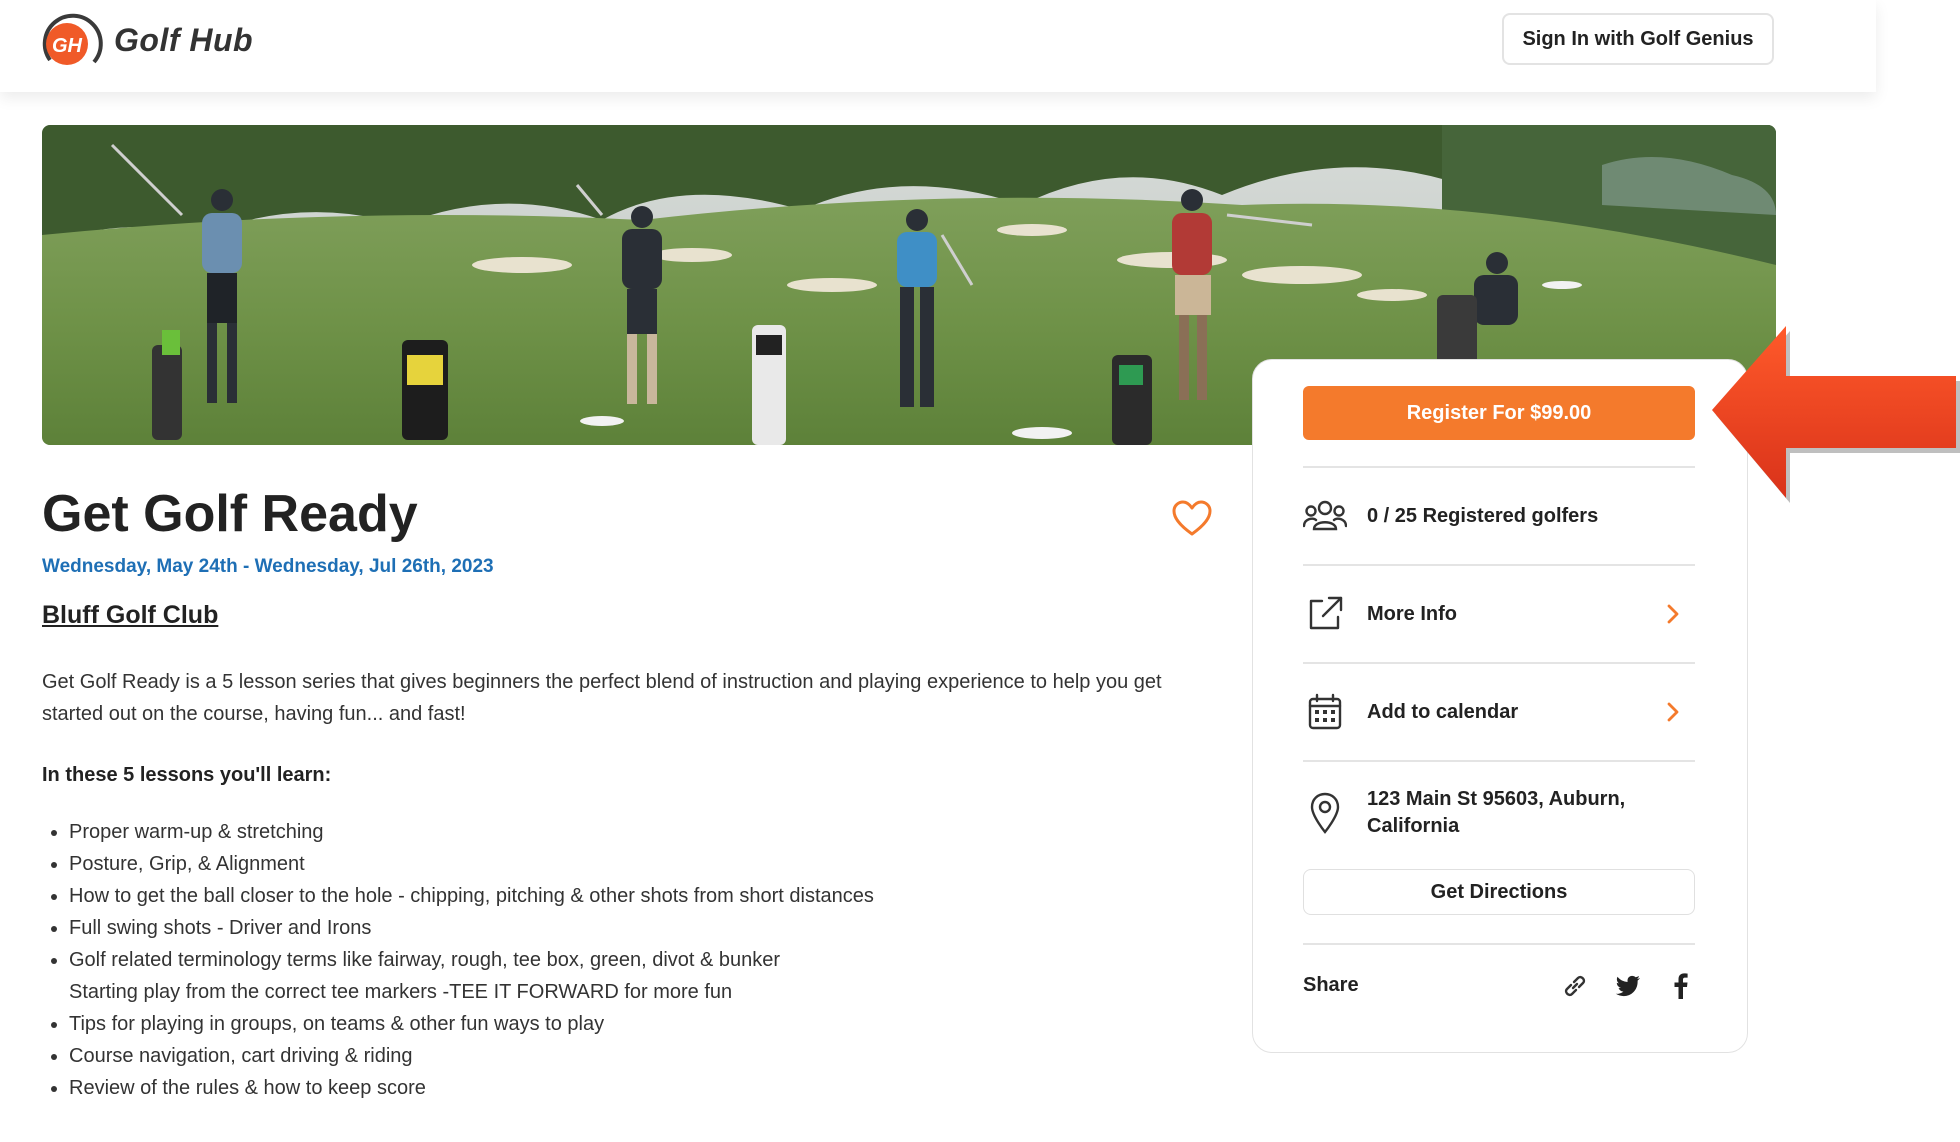  I want to click on facebook-icon, so click(1681, 986).